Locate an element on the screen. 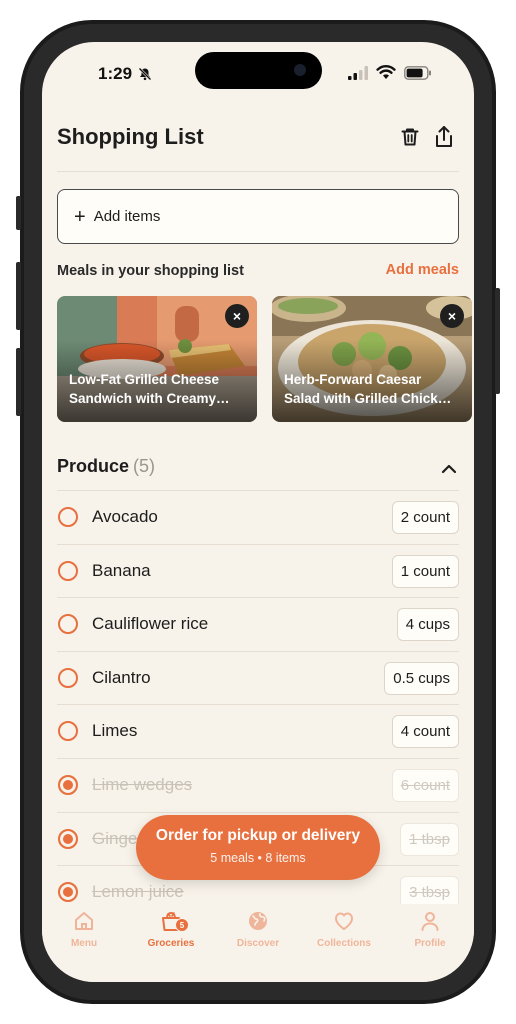  item-name: Lemon juice is located at coordinates (138, 892).